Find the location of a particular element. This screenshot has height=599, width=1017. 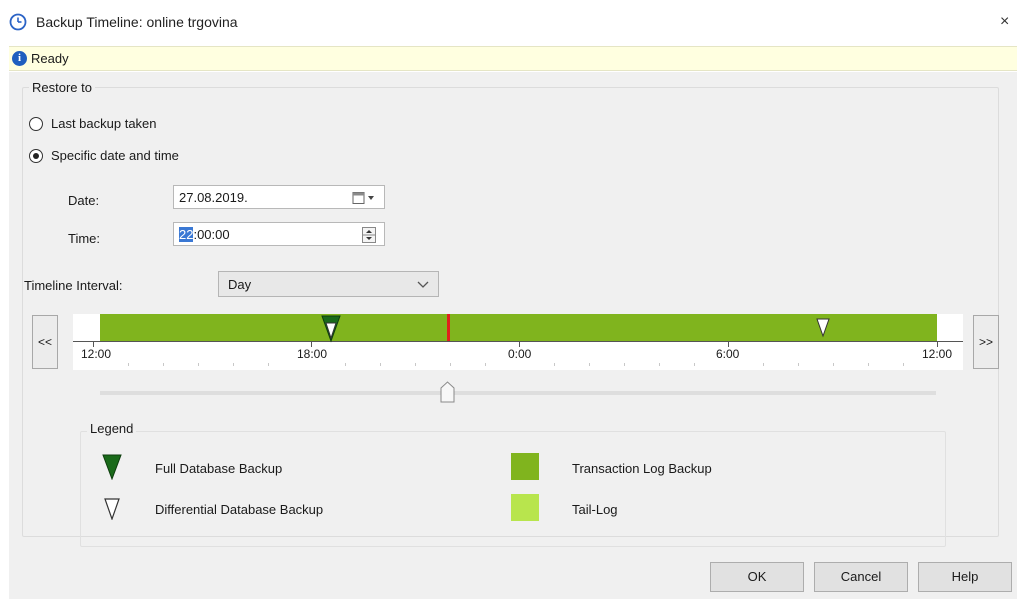

current-point-marker is located at coordinates (448, 327).